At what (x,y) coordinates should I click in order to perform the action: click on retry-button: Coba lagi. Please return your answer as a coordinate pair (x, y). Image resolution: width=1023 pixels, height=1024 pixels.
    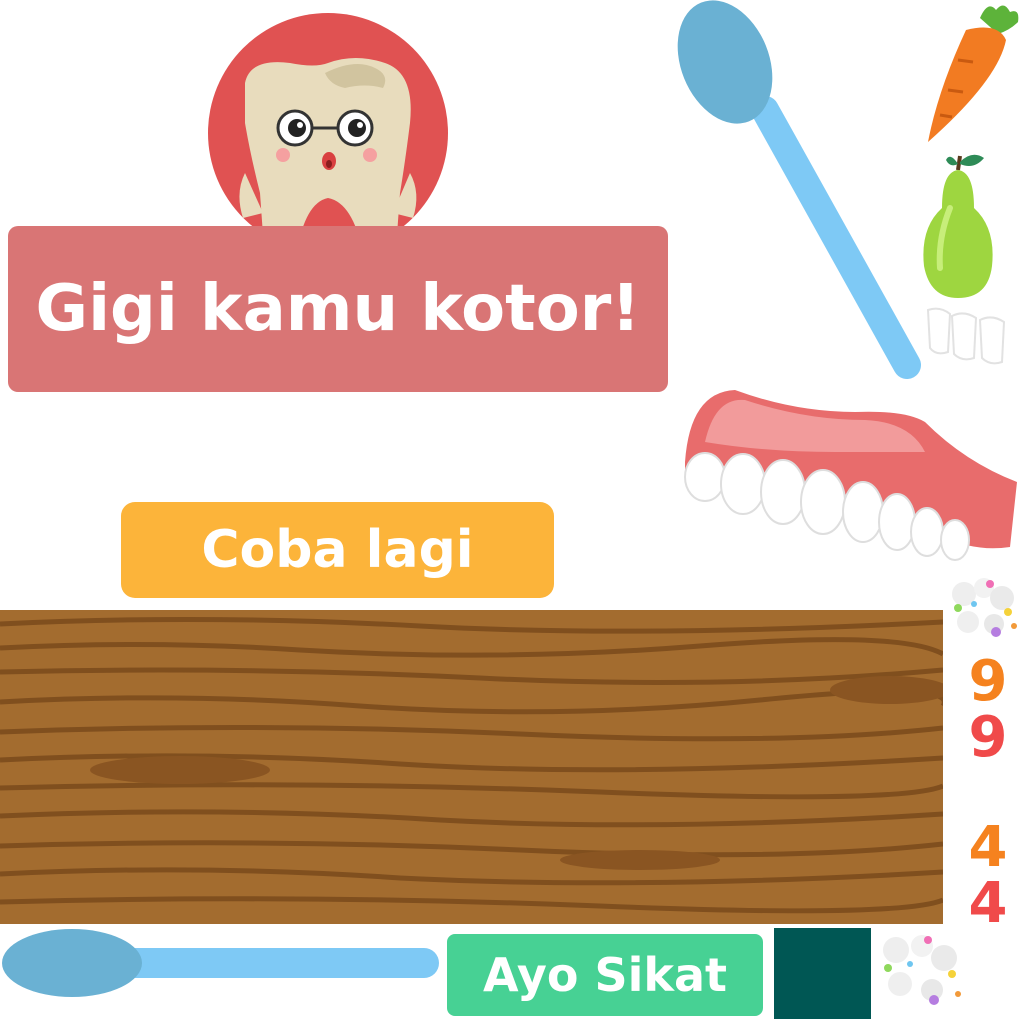
    Looking at the image, I should click on (337, 550).